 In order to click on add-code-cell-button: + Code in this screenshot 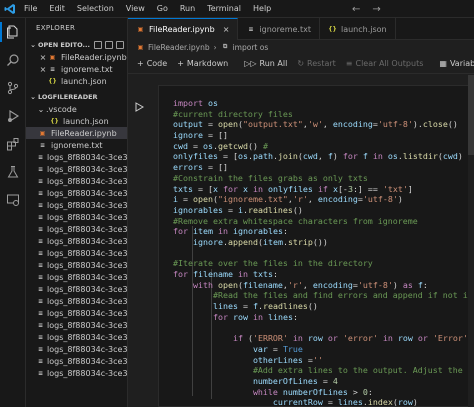, I will do `click(152, 63)`.